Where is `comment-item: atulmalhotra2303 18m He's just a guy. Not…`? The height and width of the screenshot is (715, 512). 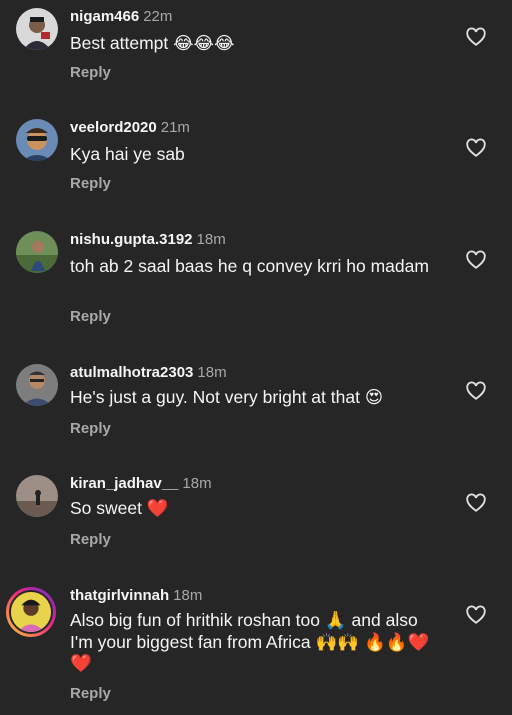
comment-item: atulmalhotra2303 18m He's just a guy. Not… is located at coordinates (256, 406).